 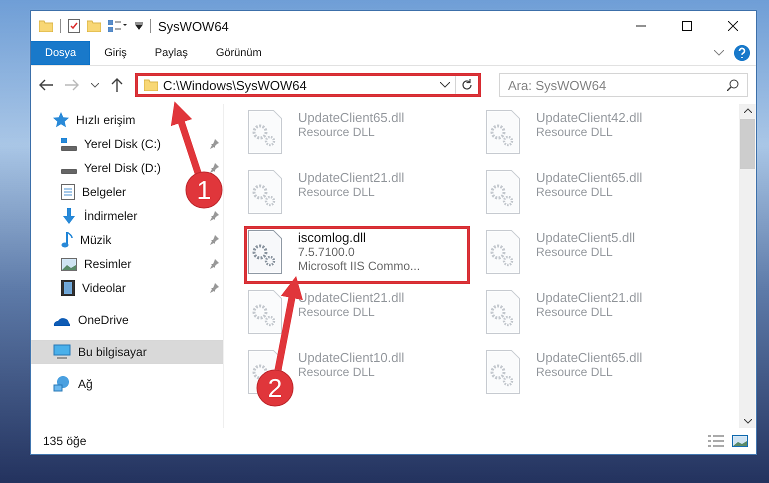 I want to click on sidebar-label: OneDrive, so click(x=103, y=320).